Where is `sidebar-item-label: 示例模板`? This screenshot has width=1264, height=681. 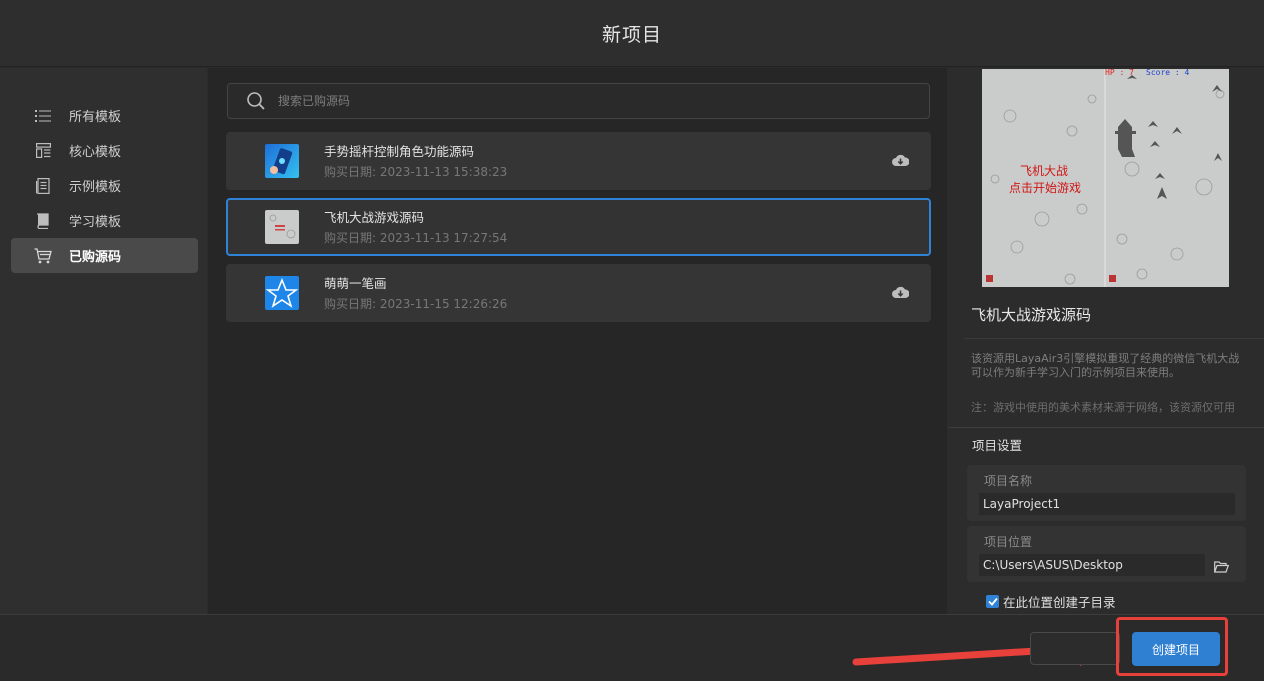
sidebar-item-label: 示例模板 is located at coordinates (95, 187).